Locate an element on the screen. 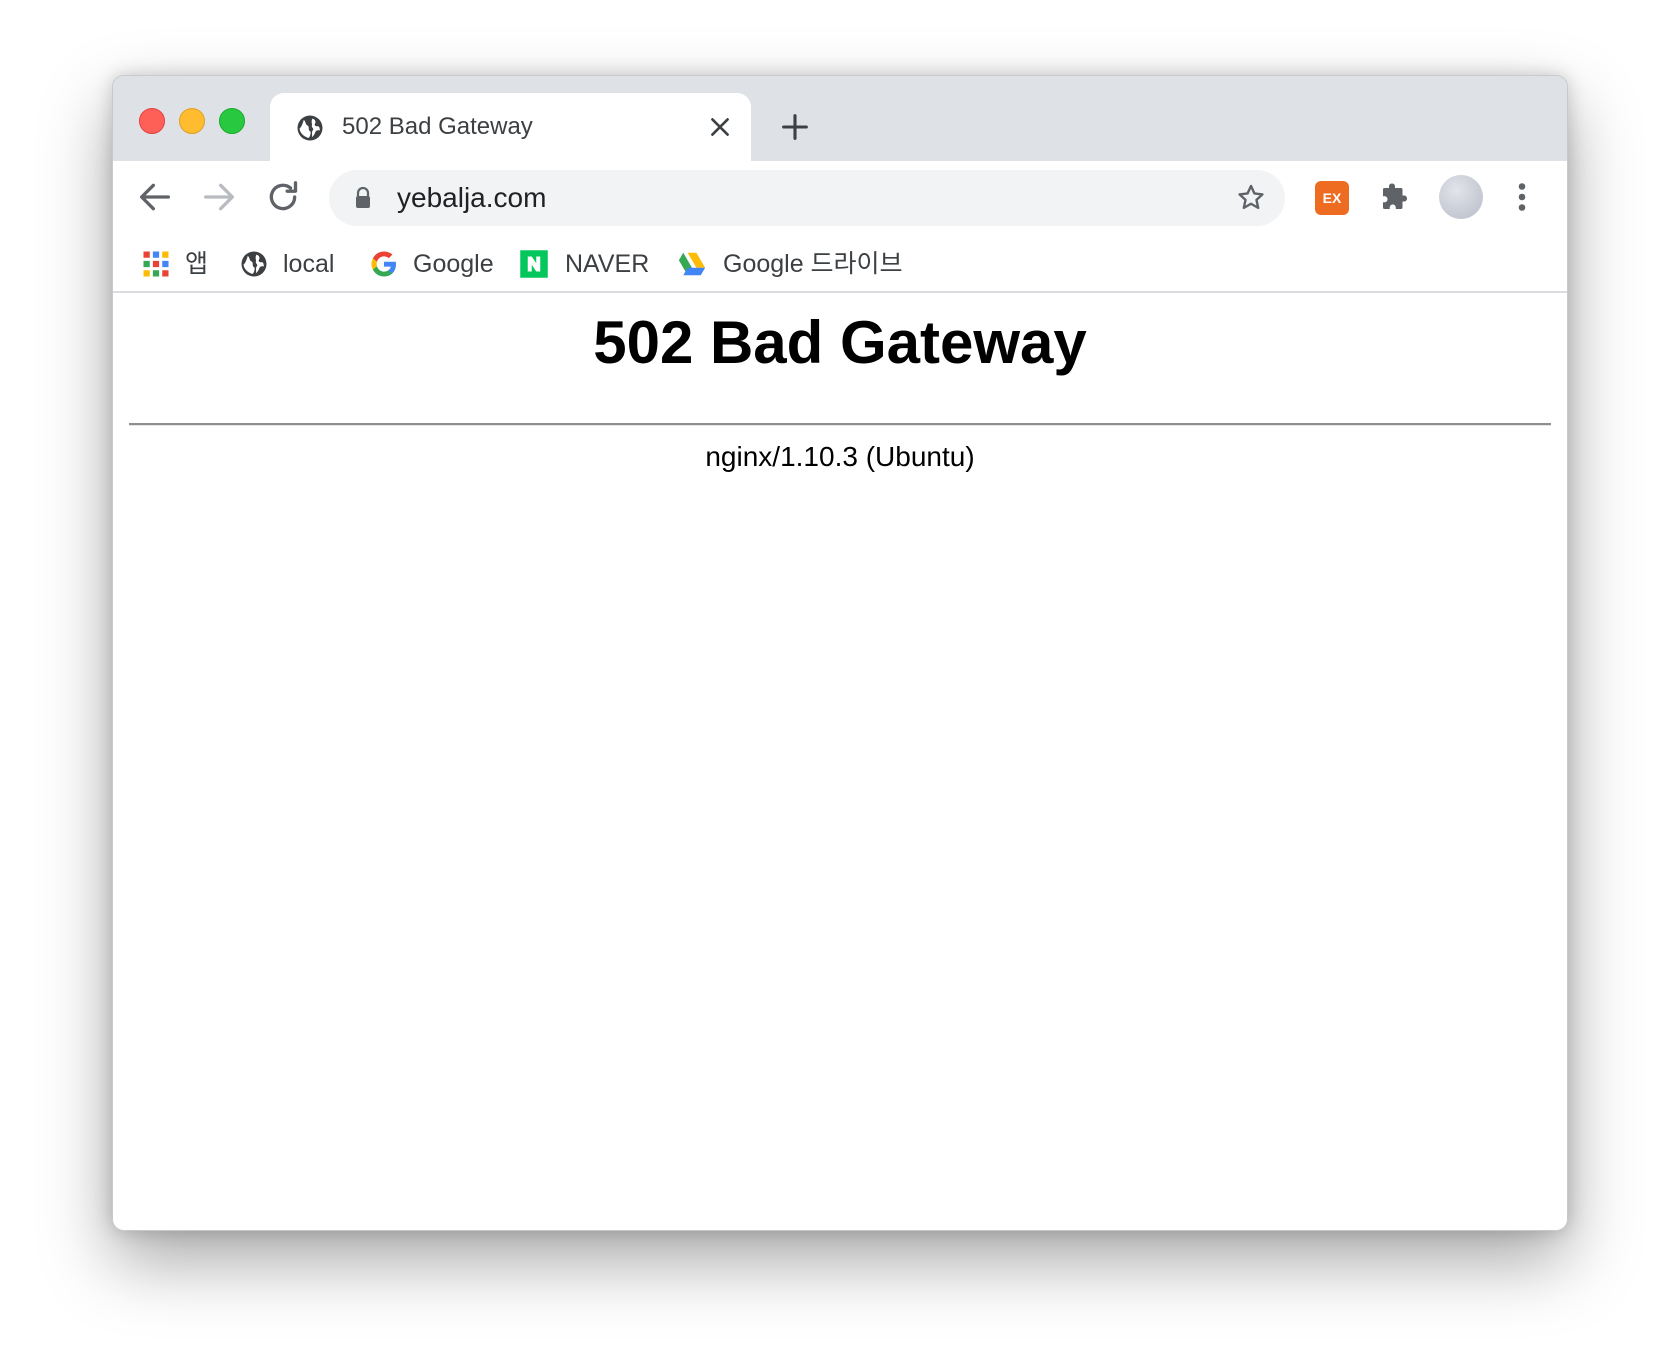  close-icon is located at coordinates (720, 127).